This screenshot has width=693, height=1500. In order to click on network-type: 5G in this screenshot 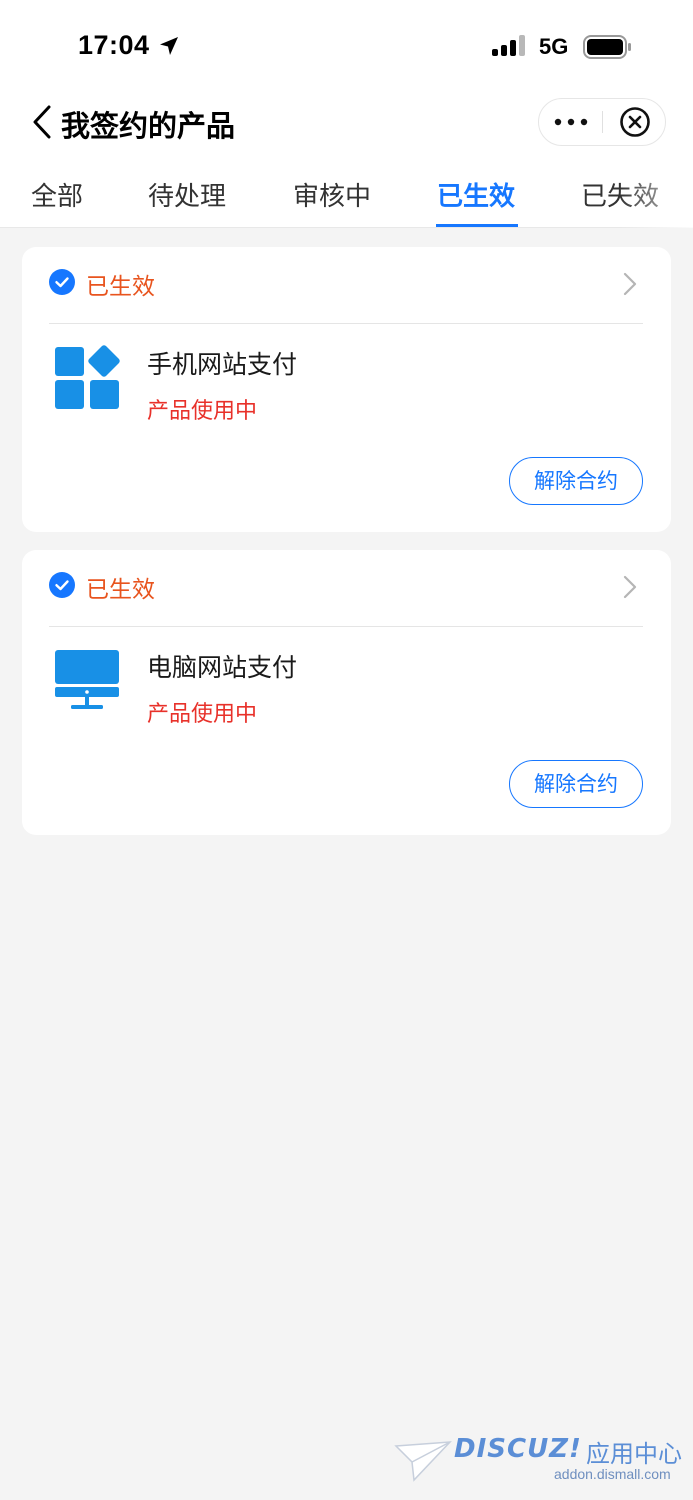, I will do `click(554, 46)`.